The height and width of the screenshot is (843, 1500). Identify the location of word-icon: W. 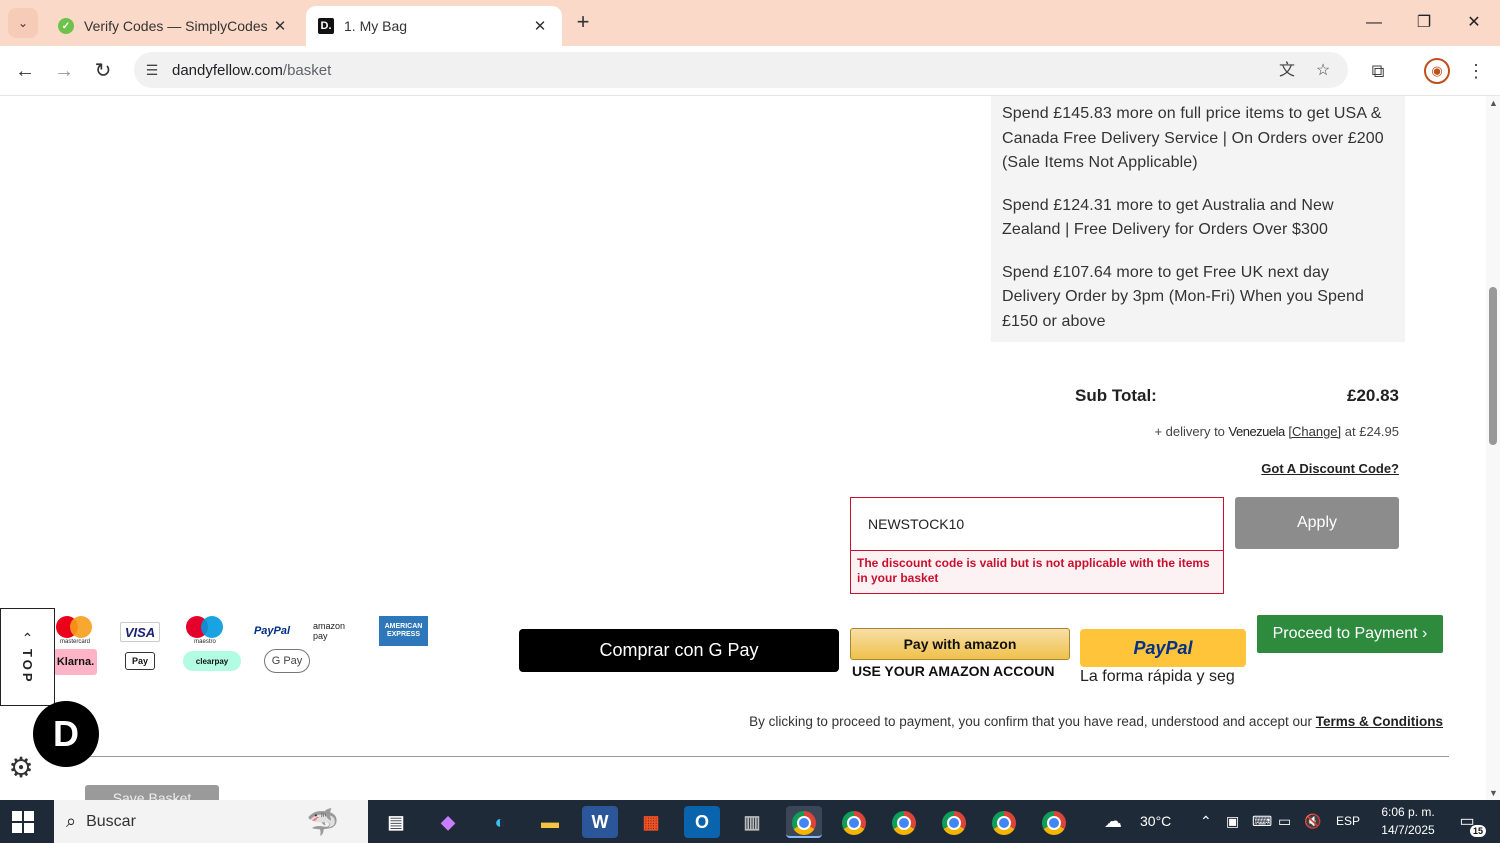
(600, 822).